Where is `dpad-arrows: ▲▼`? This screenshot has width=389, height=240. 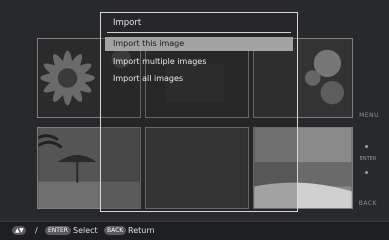
dpad-arrows: ▲▼ is located at coordinates (19, 230).